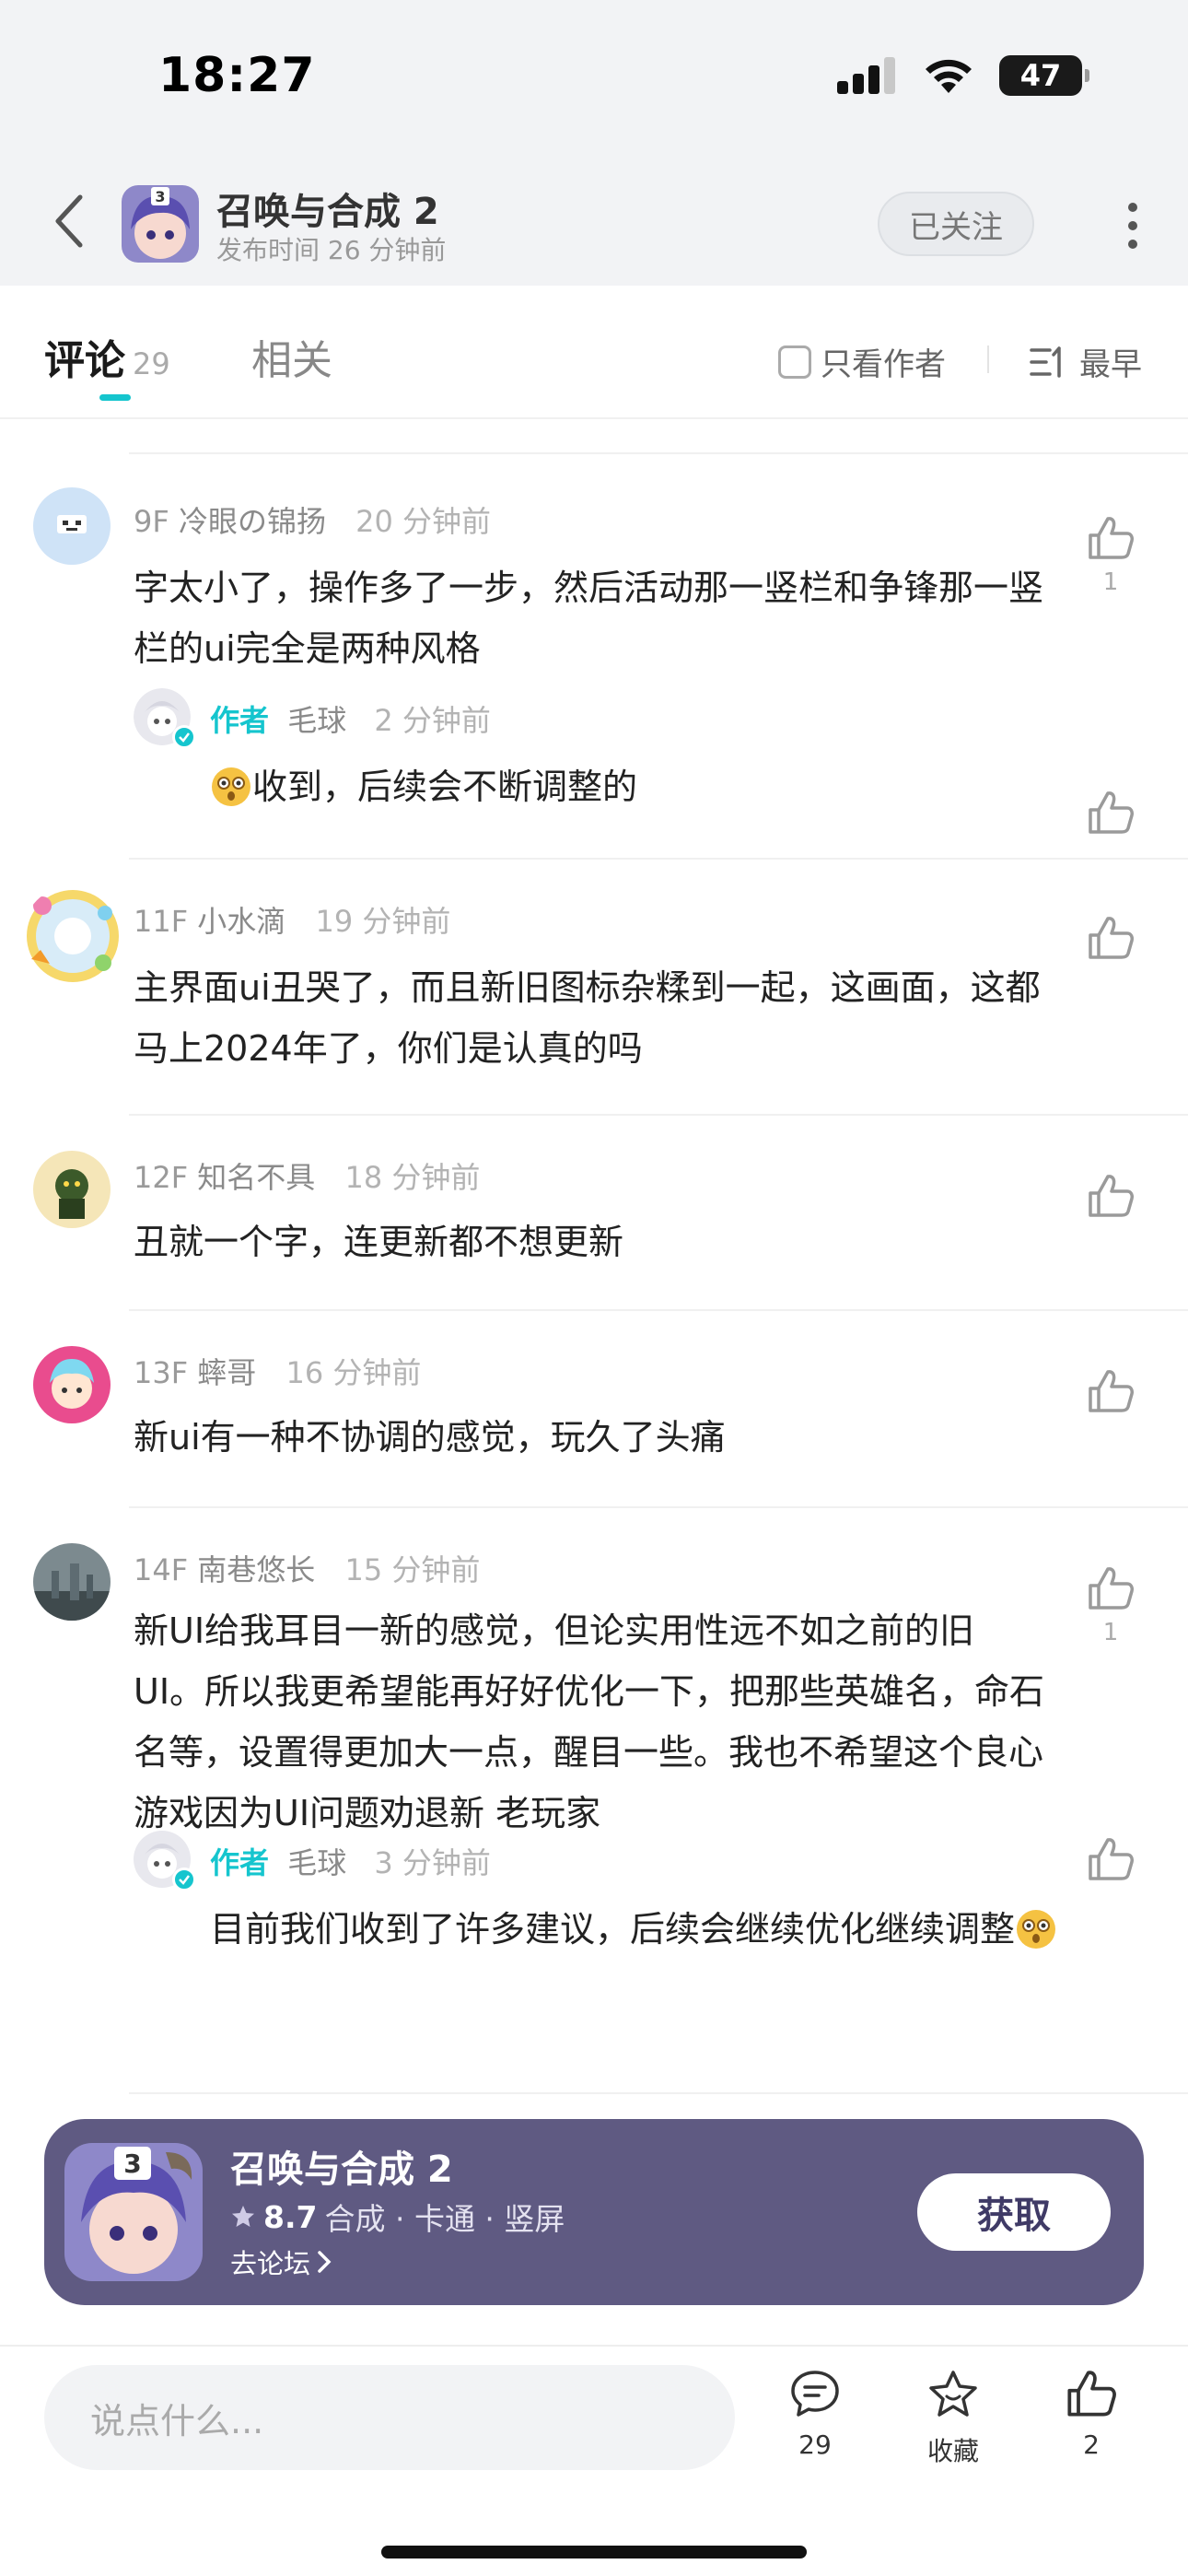  Describe the element at coordinates (589, 1242) in the screenshot. I see `comment-text: 丑就一个字，连更新都不想更新` at that location.